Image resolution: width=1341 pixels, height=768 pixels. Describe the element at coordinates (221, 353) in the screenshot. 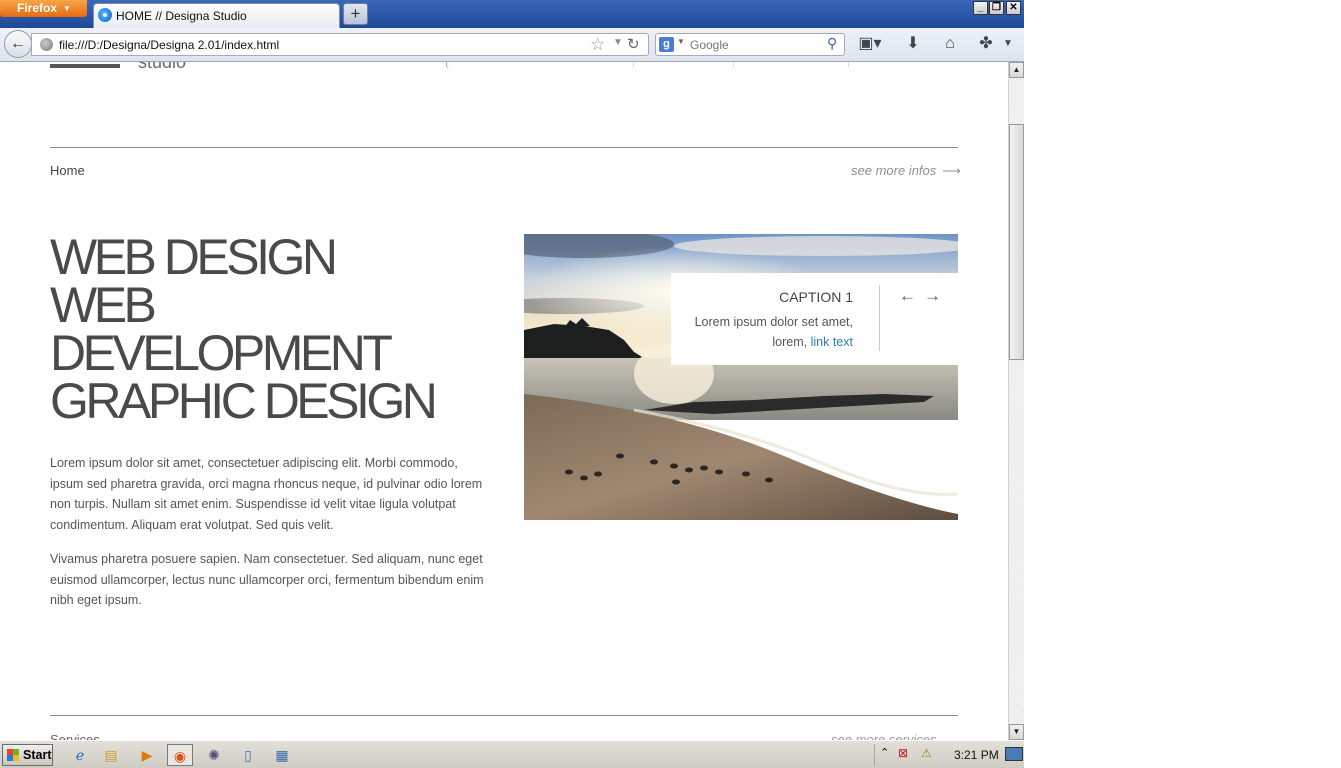

I see `headline-line: DEVELOPMENT` at that location.